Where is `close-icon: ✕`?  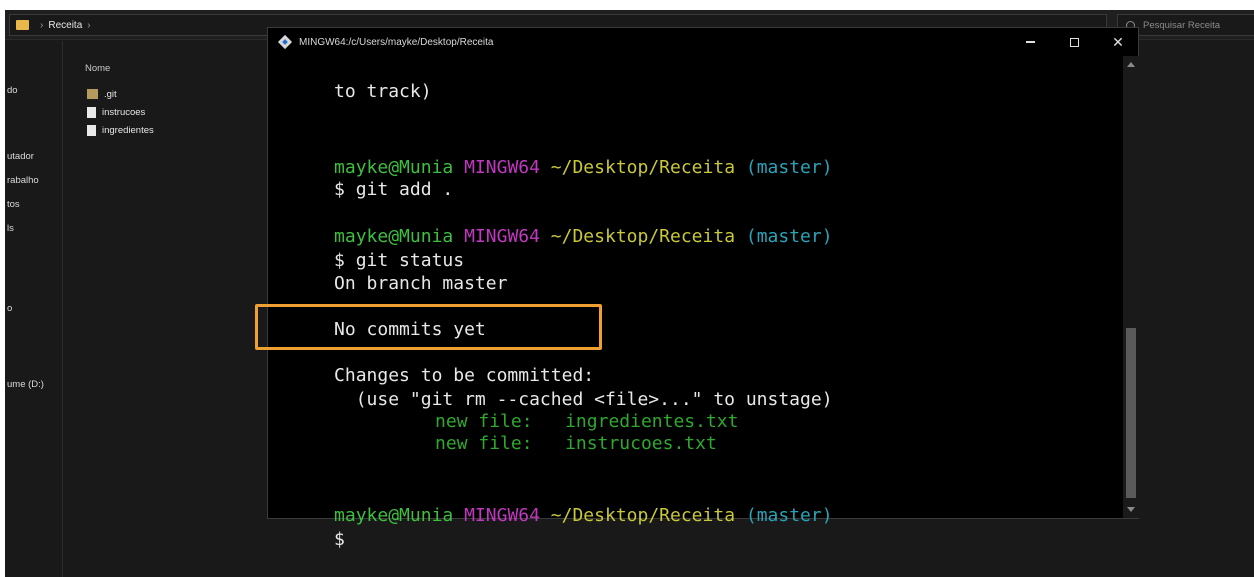
close-icon: ✕ is located at coordinates (1118, 41).